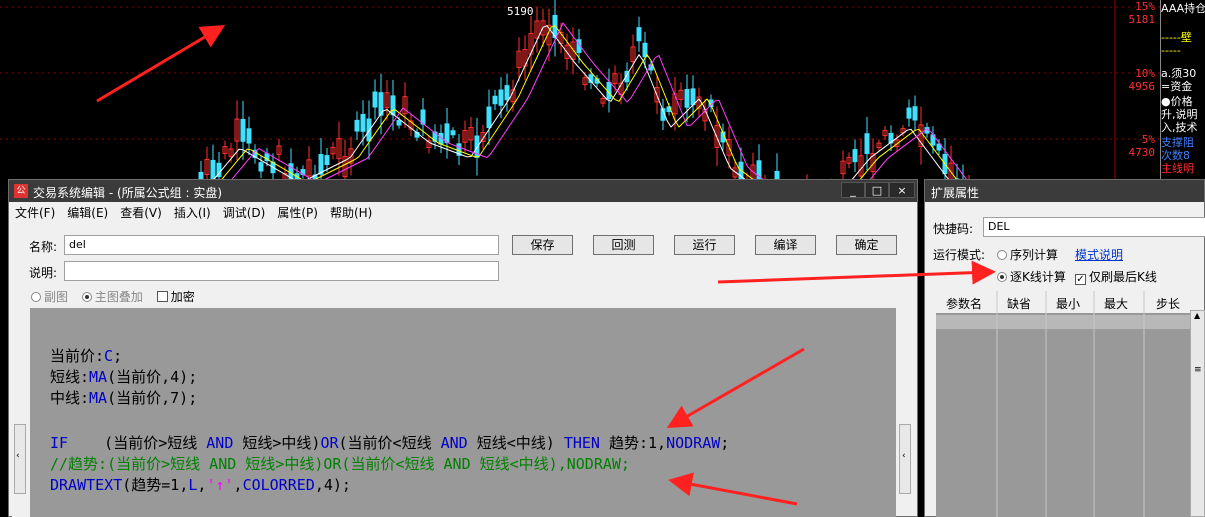 This screenshot has width=1205, height=517. What do you see at coordinates (161, 63) in the screenshot?
I see `arrow-to-chart` at bounding box center [161, 63].